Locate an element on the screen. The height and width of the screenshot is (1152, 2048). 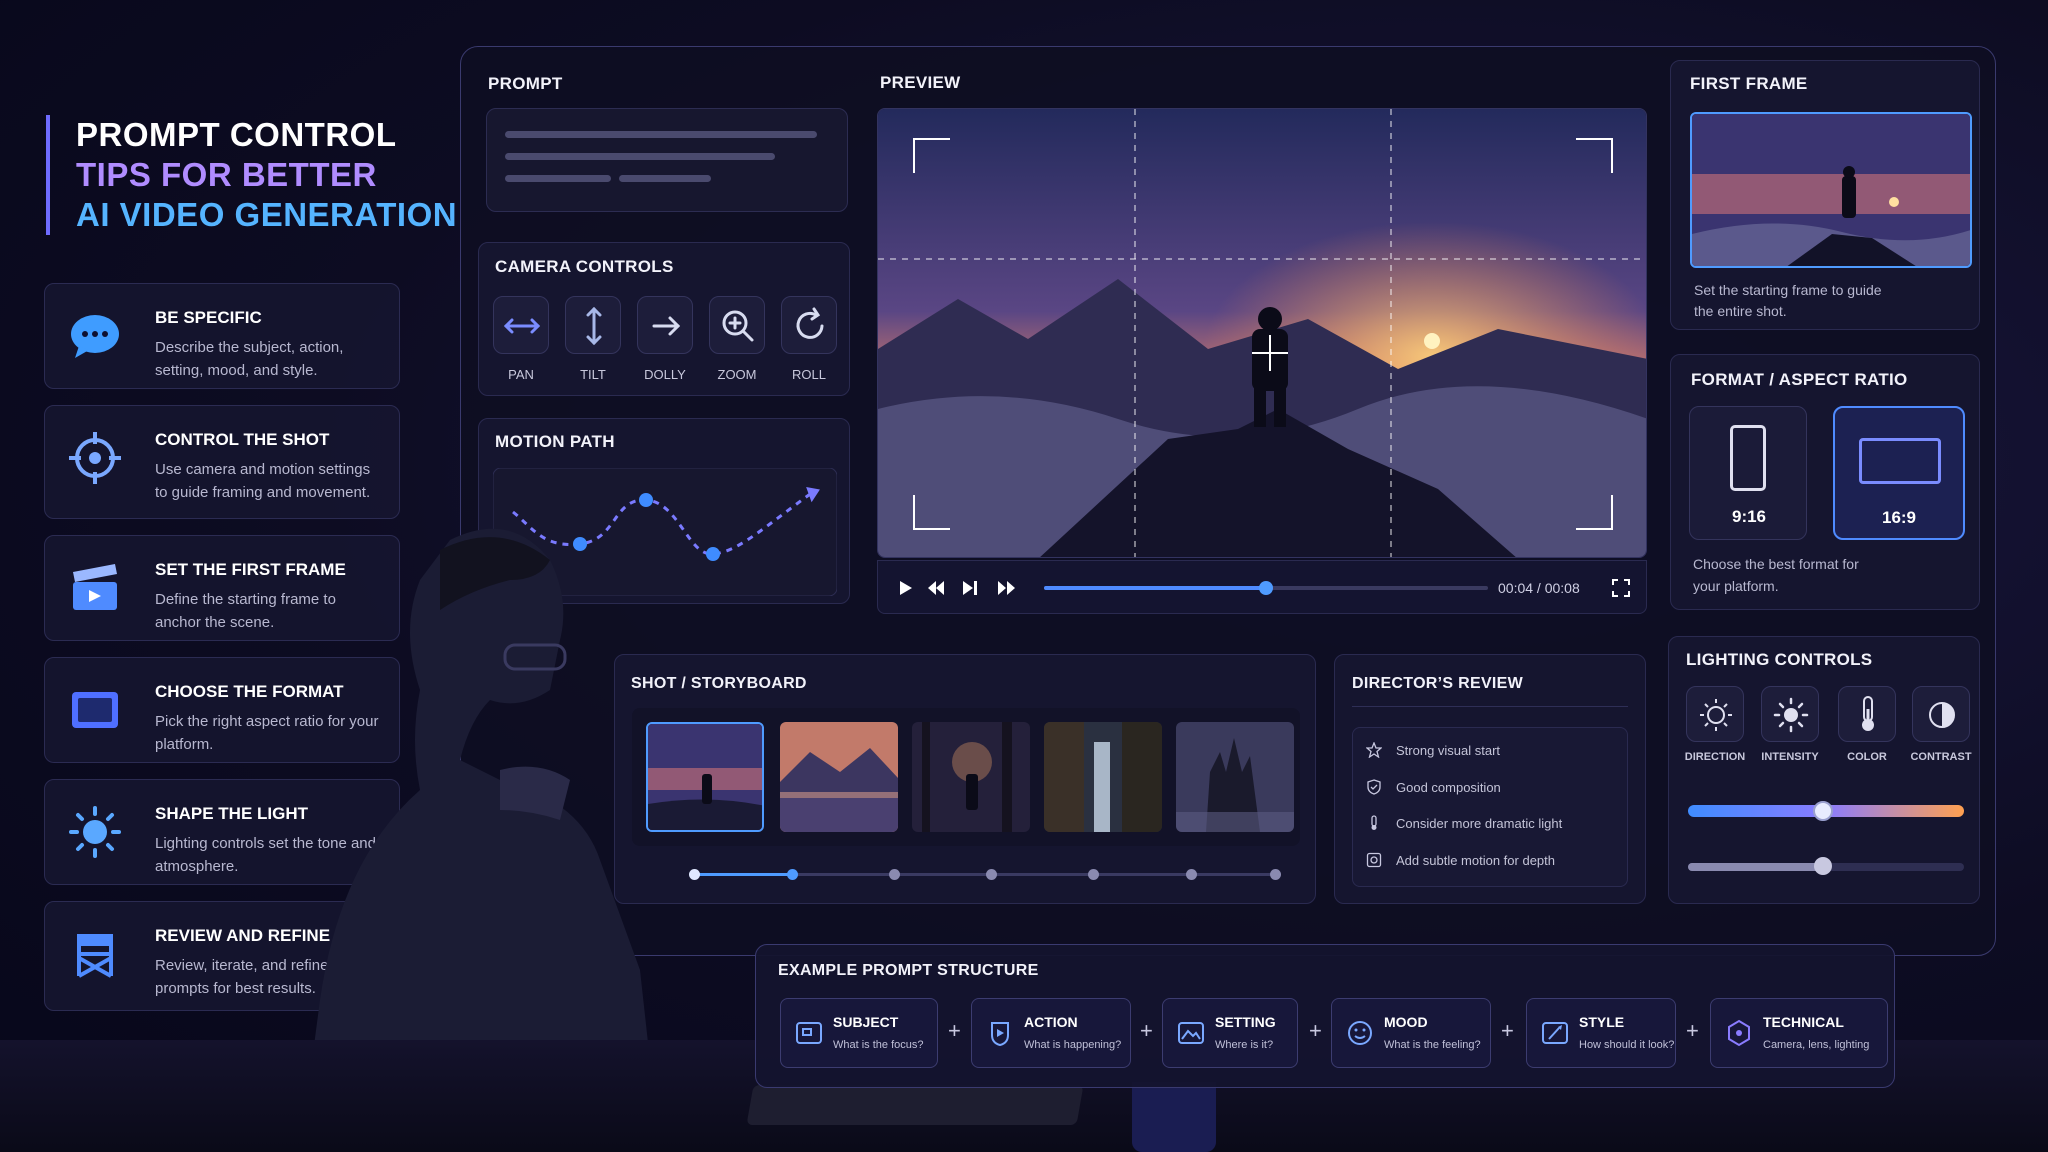
preview-viewport is located at coordinates (1262, 333).